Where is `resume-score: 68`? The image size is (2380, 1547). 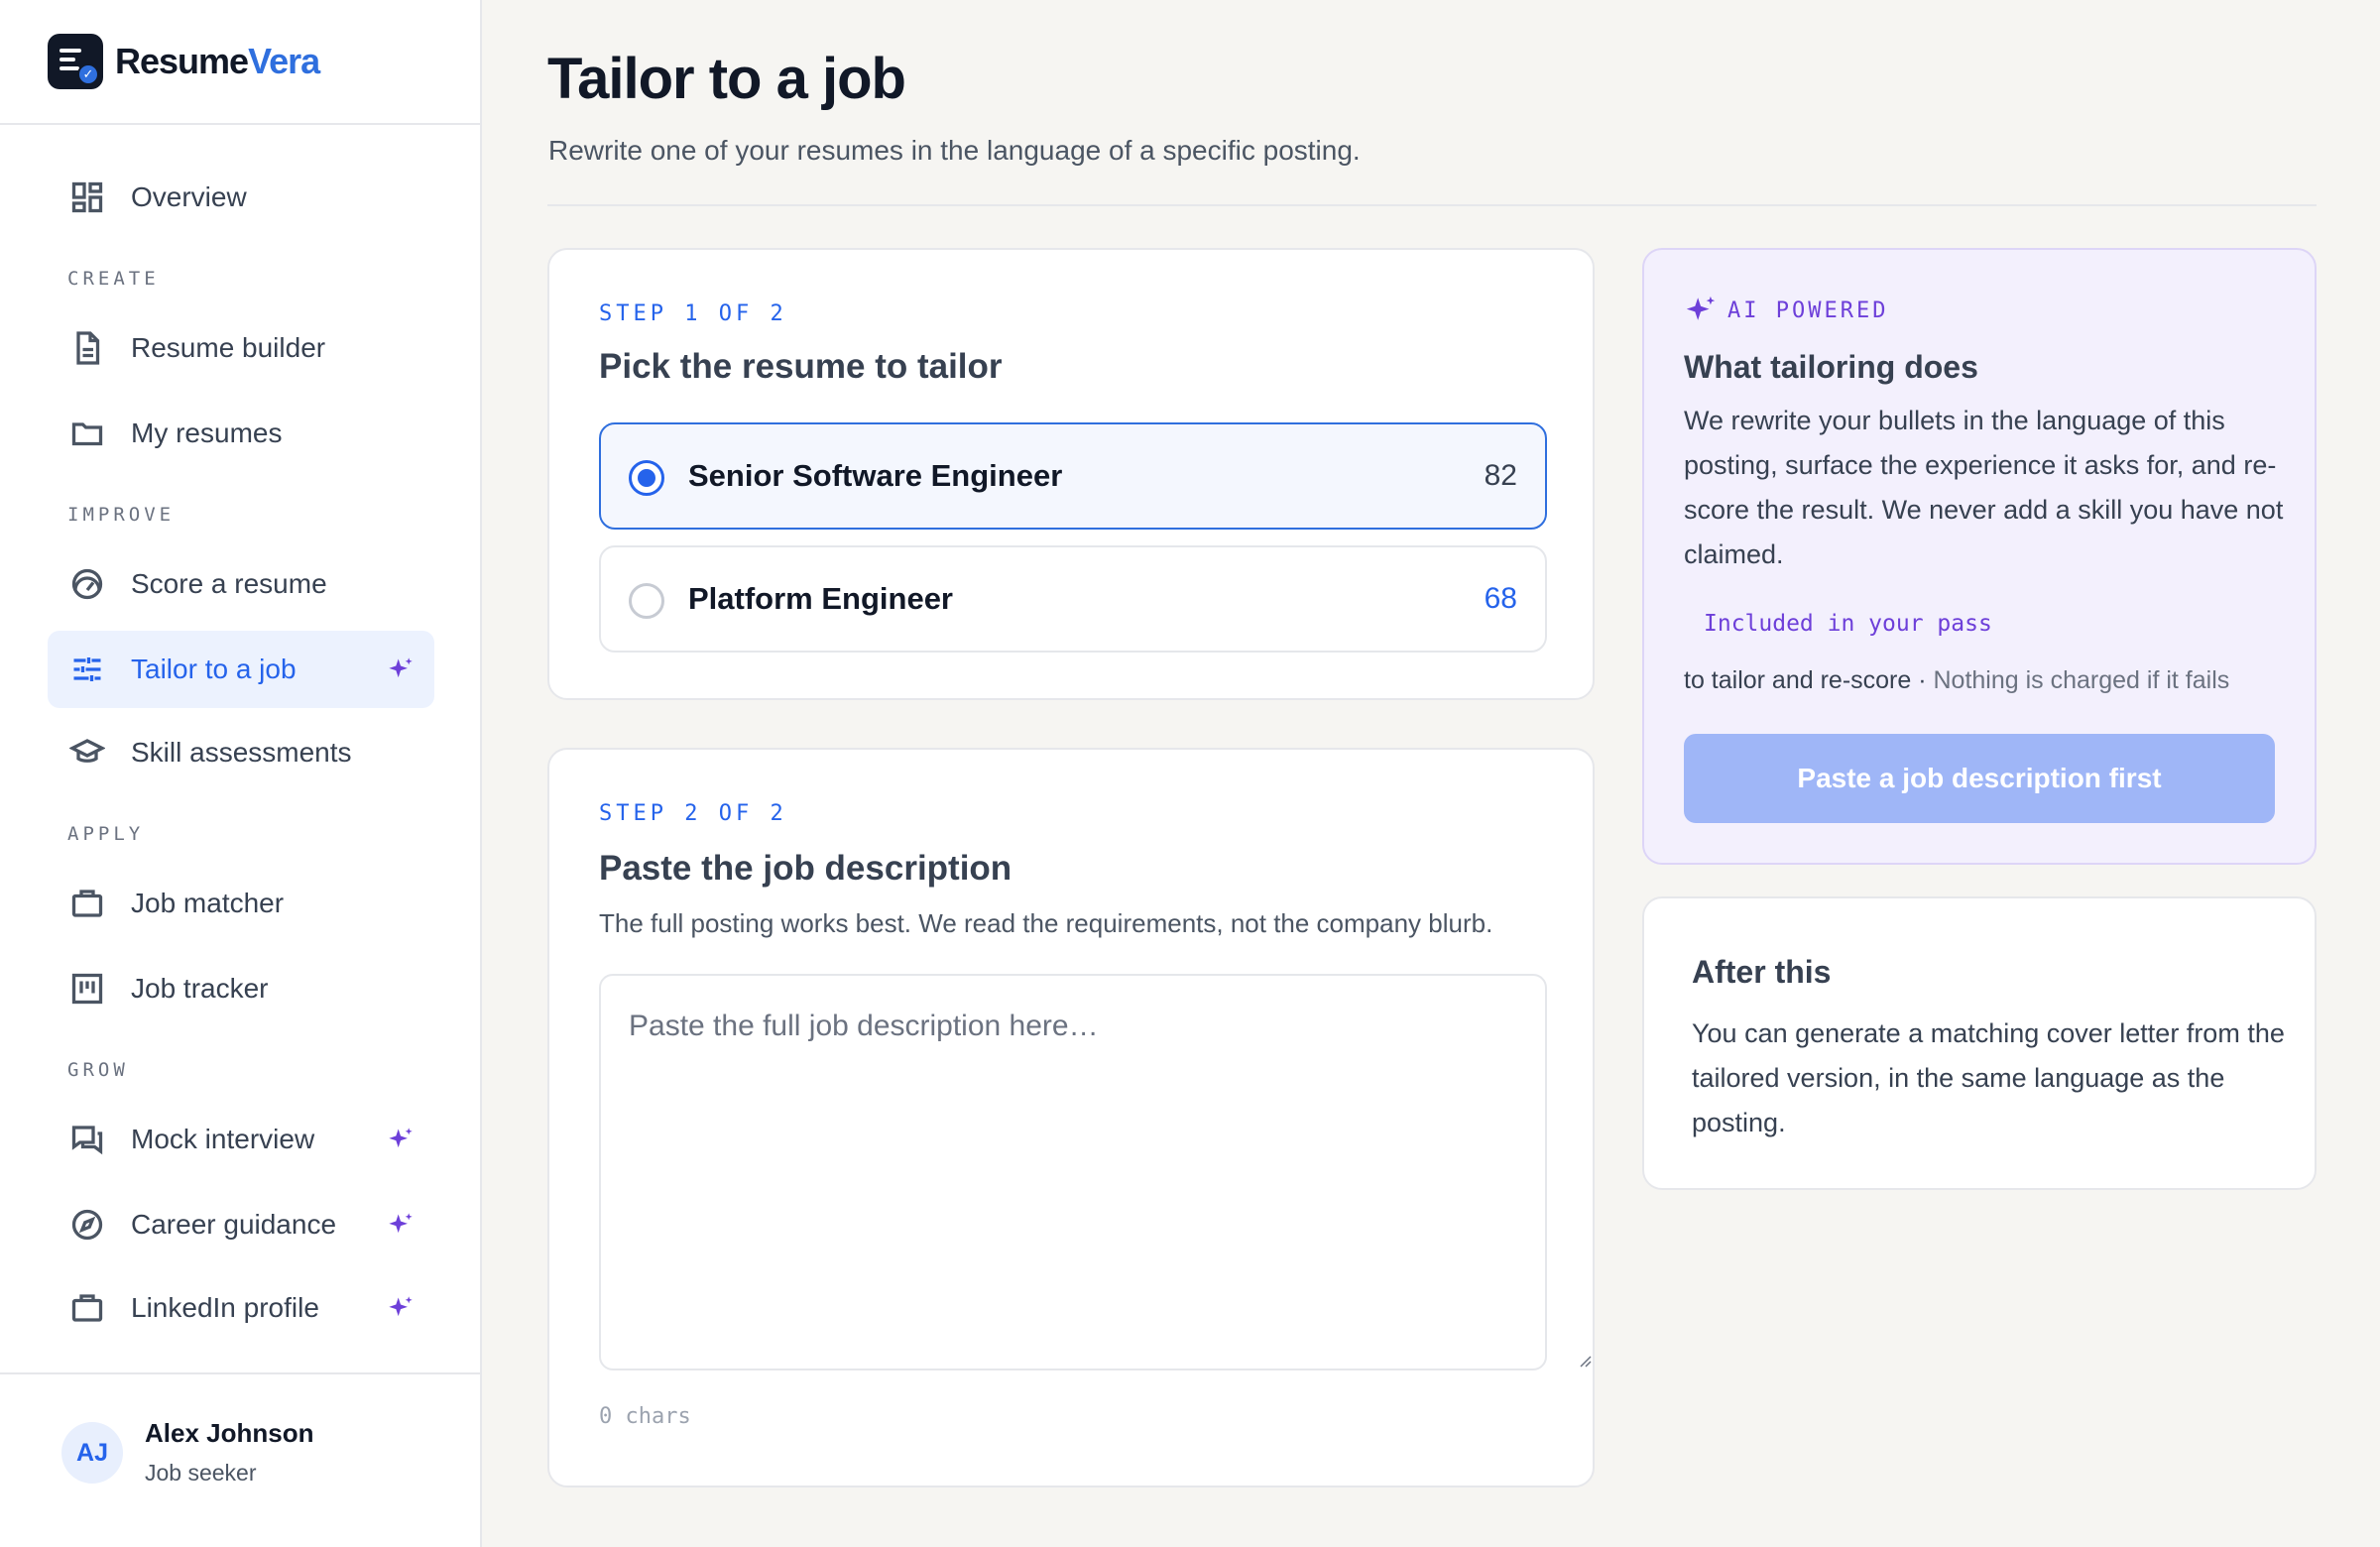 resume-score: 68 is located at coordinates (1500, 598).